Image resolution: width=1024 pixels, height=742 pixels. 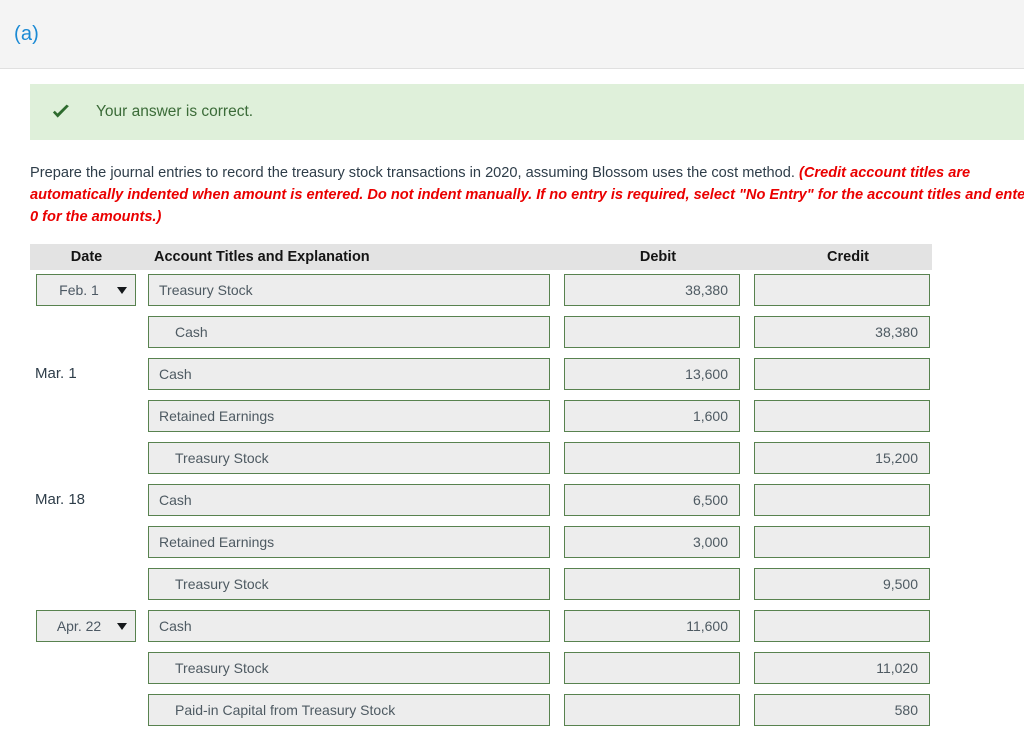 I want to click on table-row: Treasury Stock 9,500, so click(x=481, y=584).